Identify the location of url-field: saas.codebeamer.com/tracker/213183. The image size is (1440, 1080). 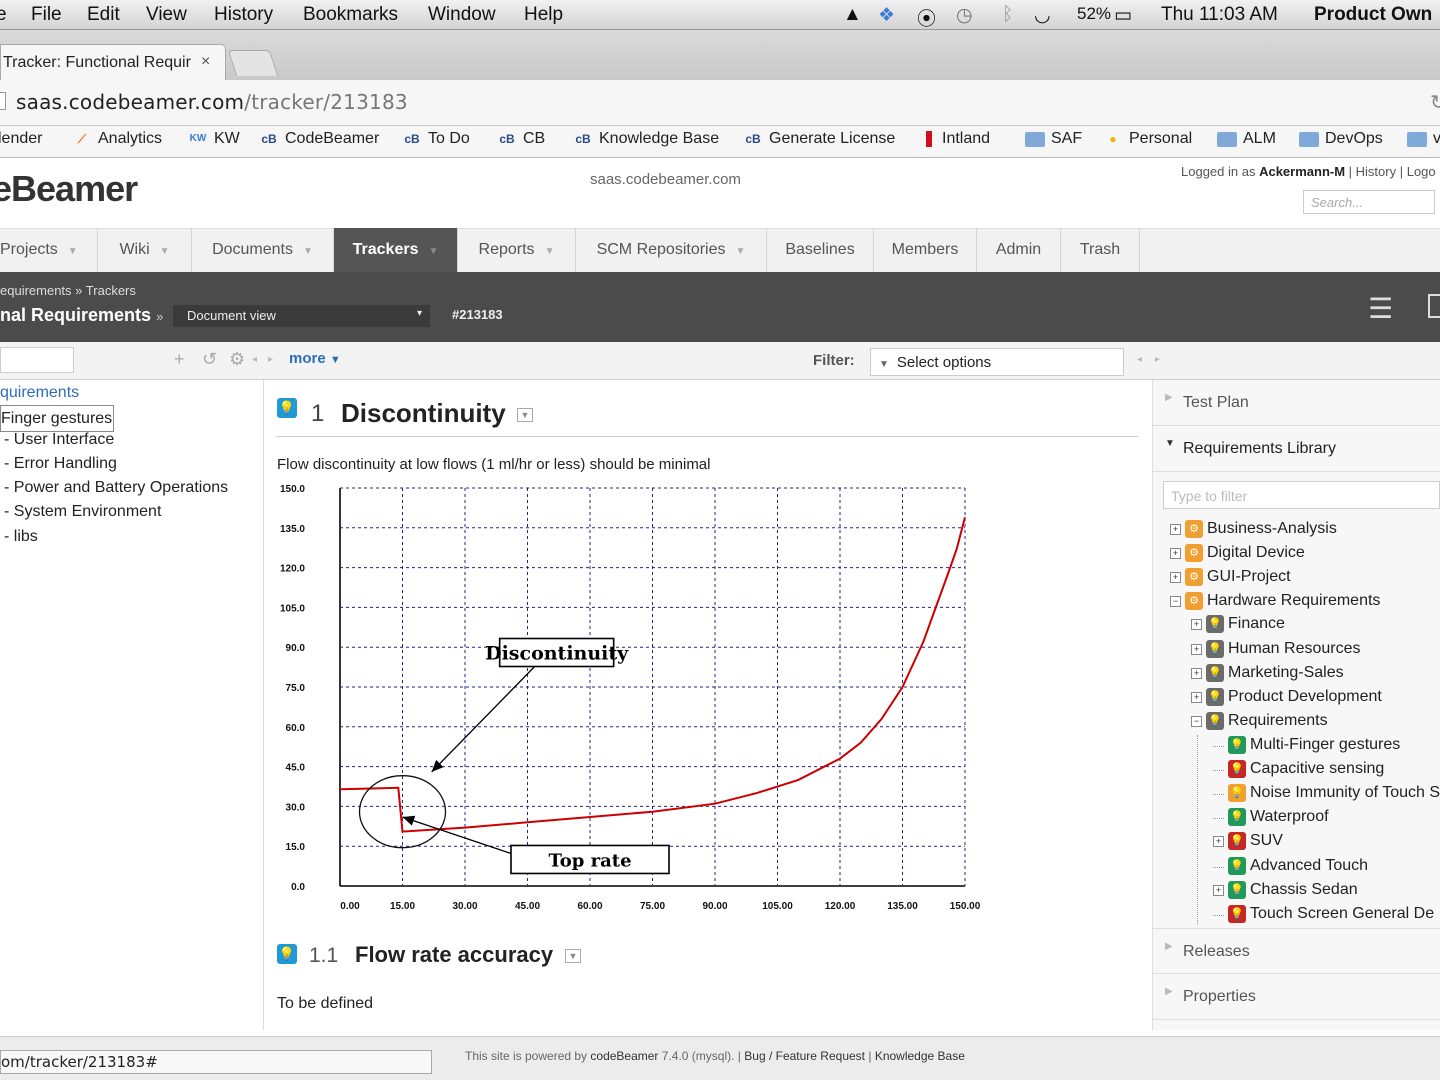
(212, 102).